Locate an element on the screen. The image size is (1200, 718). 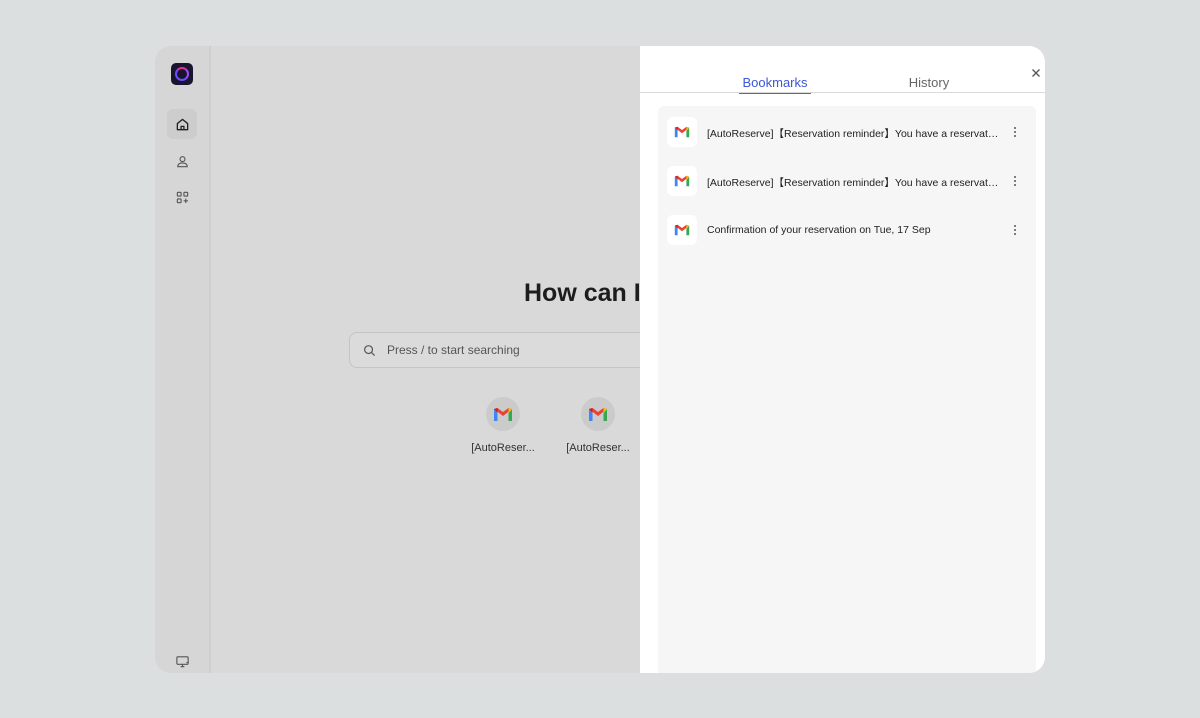
apps-add-icon is located at coordinates (182, 197).